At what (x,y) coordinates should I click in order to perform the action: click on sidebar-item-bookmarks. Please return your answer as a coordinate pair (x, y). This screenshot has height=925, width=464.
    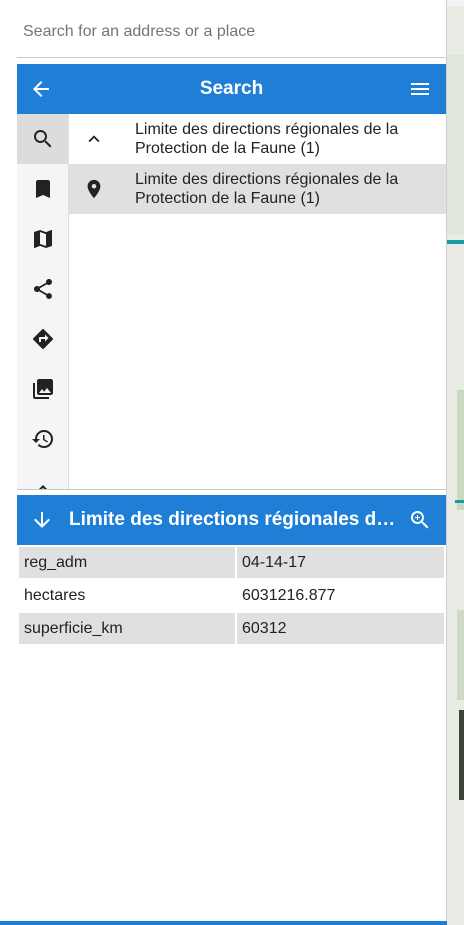
    Looking at the image, I should click on (42, 189).